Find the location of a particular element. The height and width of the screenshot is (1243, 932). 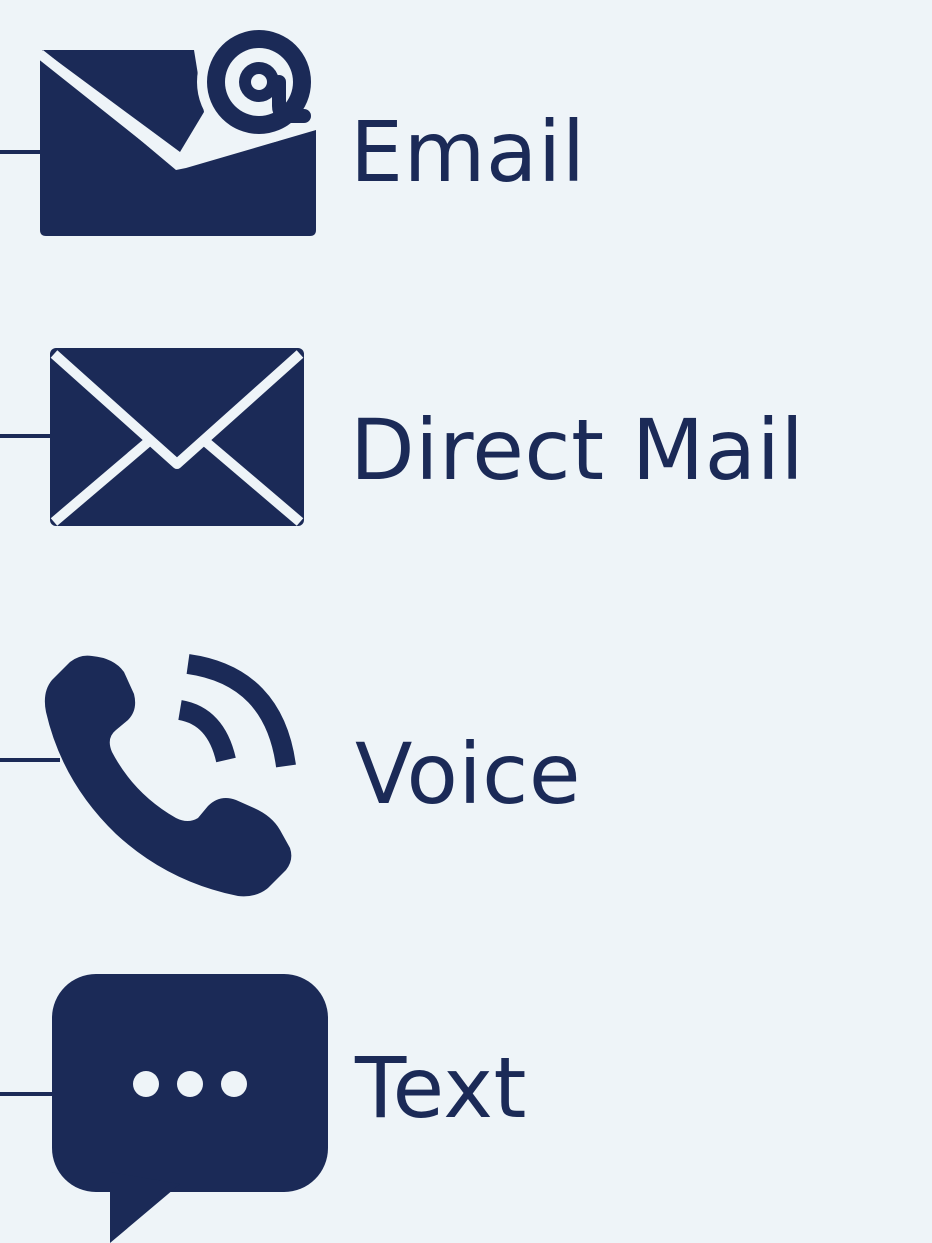

phone-icon is located at coordinates (170, 775).